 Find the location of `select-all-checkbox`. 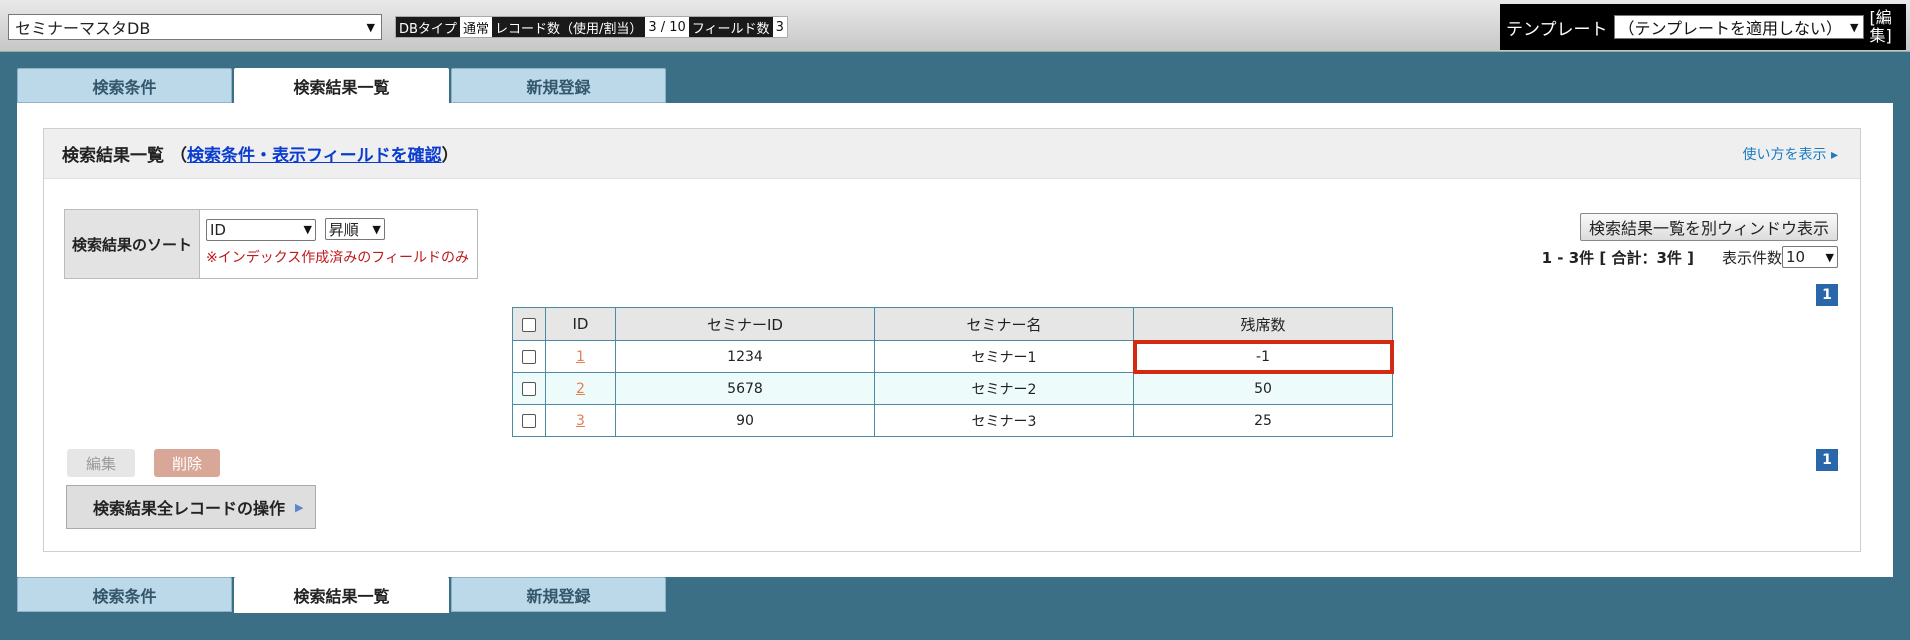

select-all-checkbox is located at coordinates (529, 324).